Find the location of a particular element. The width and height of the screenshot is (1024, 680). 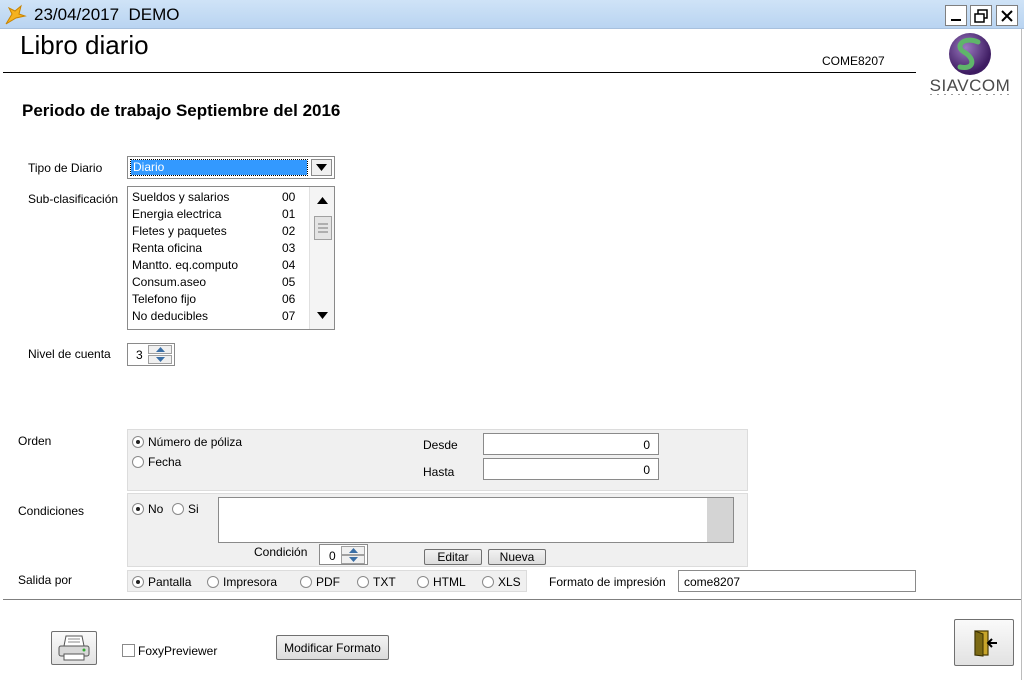

list-item: Mantto. eq.computo 04 is located at coordinates (218, 265).